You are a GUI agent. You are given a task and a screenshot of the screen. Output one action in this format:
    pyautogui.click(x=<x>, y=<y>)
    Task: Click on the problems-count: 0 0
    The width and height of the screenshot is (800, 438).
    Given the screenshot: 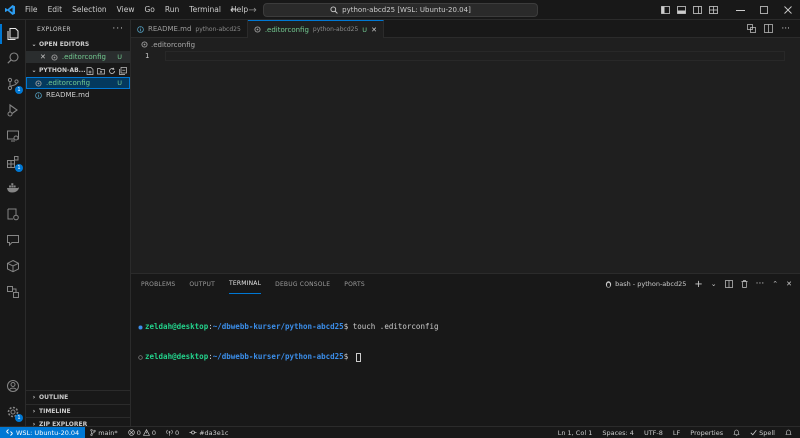 What is the action you would take?
    pyautogui.click(x=142, y=432)
    